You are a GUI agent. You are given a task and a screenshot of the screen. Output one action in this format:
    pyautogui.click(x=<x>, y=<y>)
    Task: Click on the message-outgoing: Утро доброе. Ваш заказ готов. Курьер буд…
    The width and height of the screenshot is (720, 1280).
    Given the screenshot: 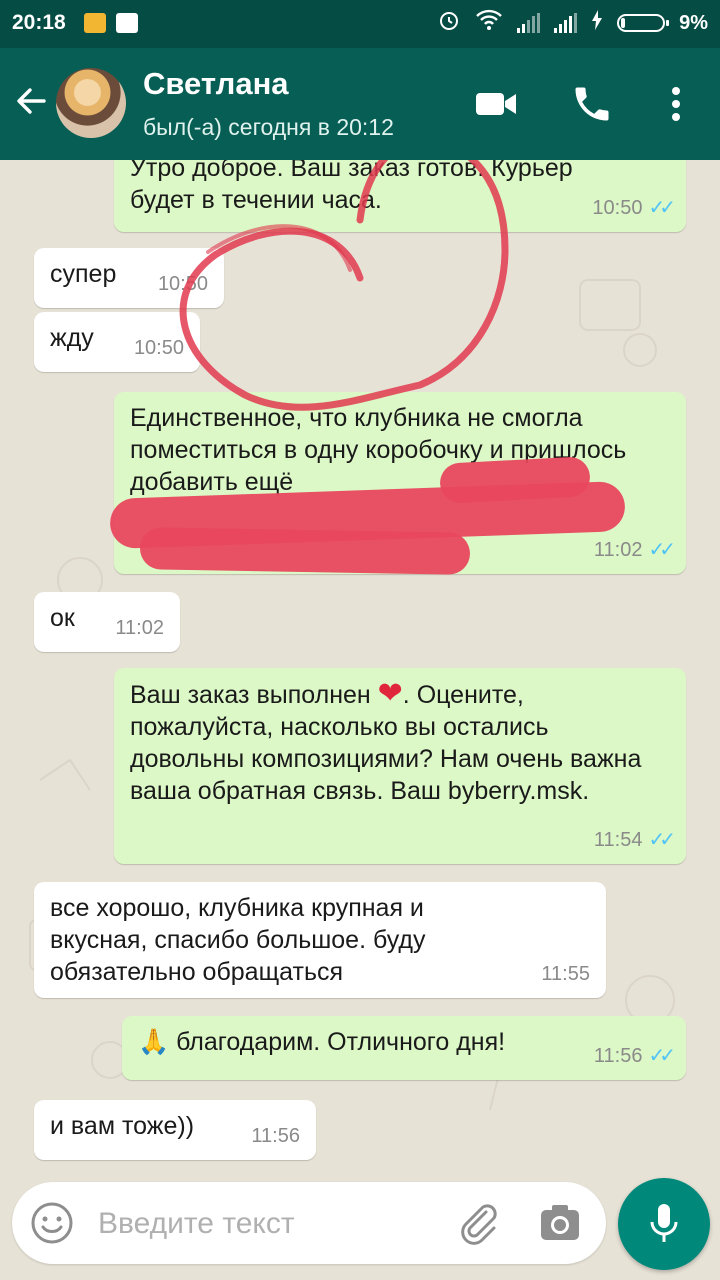 What is the action you would take?
    pyautogui.click(x=400, y=196)
    